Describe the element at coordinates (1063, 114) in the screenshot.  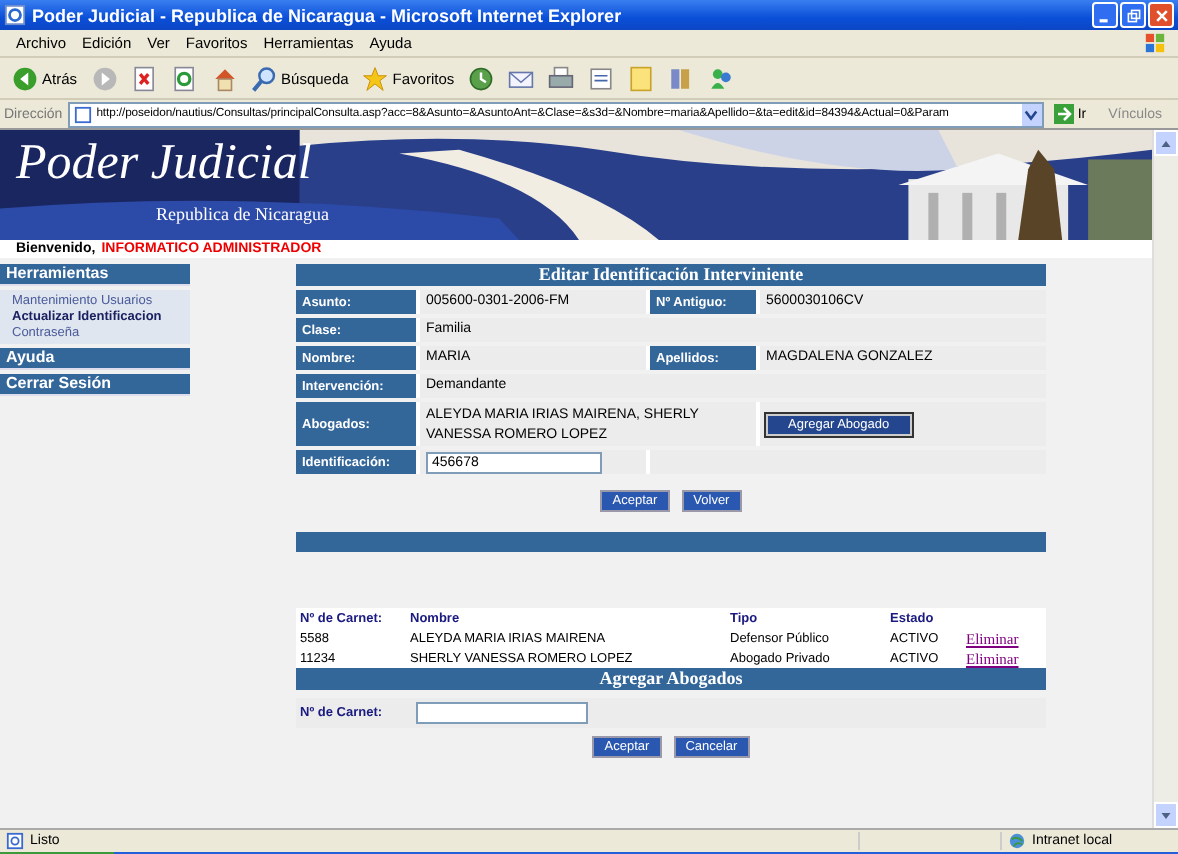
I see `arrow-icon` at that location.